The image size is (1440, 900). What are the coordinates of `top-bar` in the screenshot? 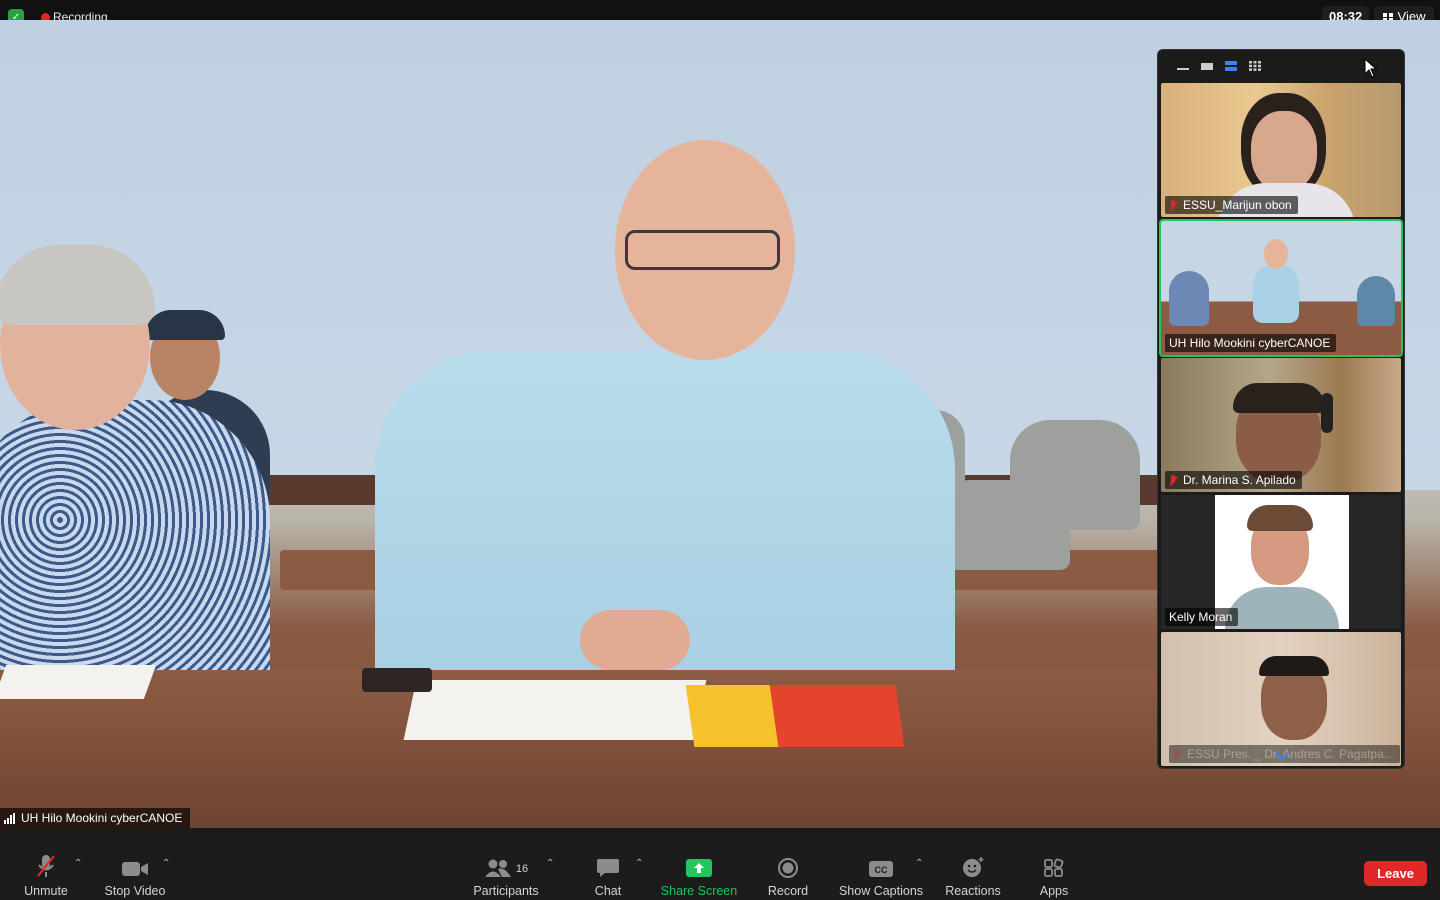 It's located at (720, 10).